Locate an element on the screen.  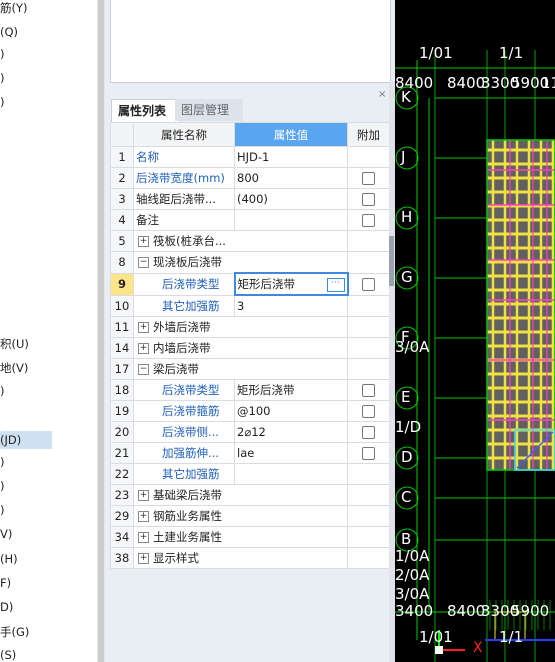
table-row: 19 后浇带箍筋 @100 is located at coordinates (250, 411).